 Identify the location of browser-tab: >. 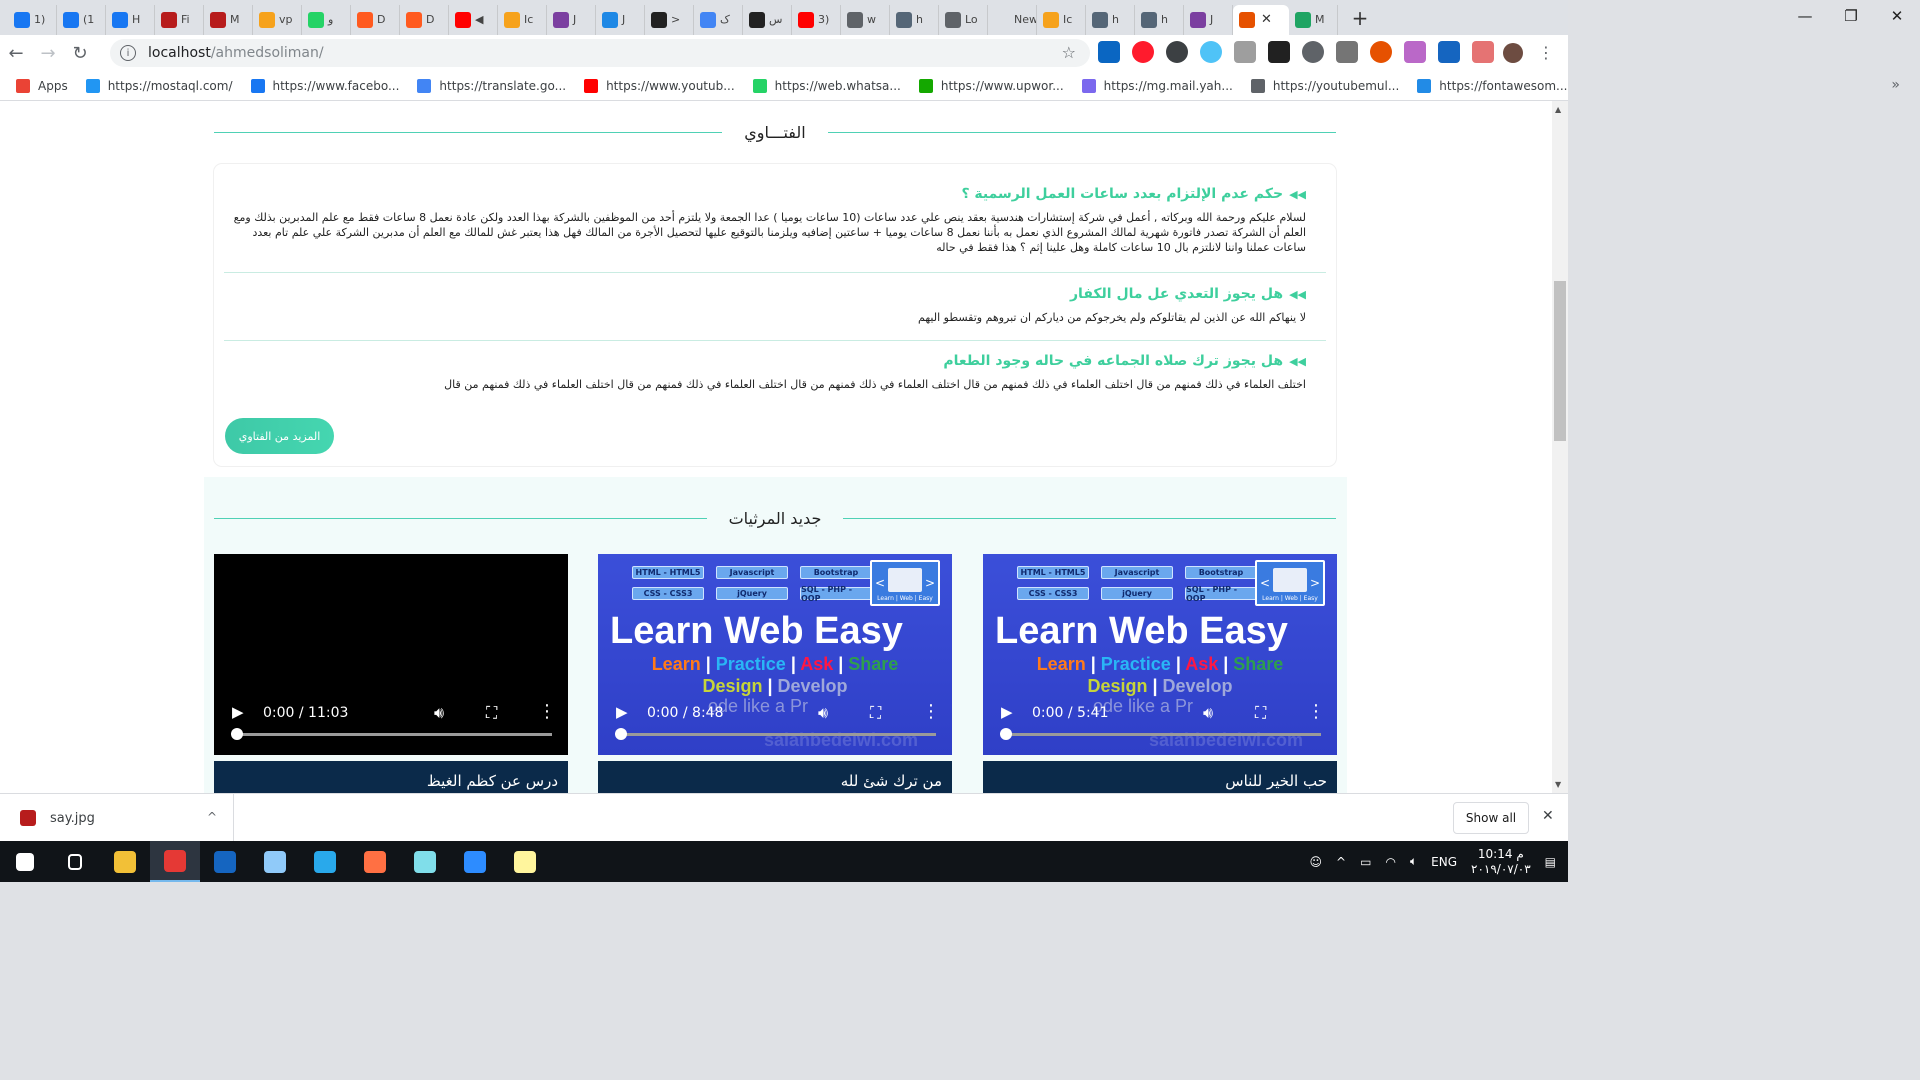
(669, 19).